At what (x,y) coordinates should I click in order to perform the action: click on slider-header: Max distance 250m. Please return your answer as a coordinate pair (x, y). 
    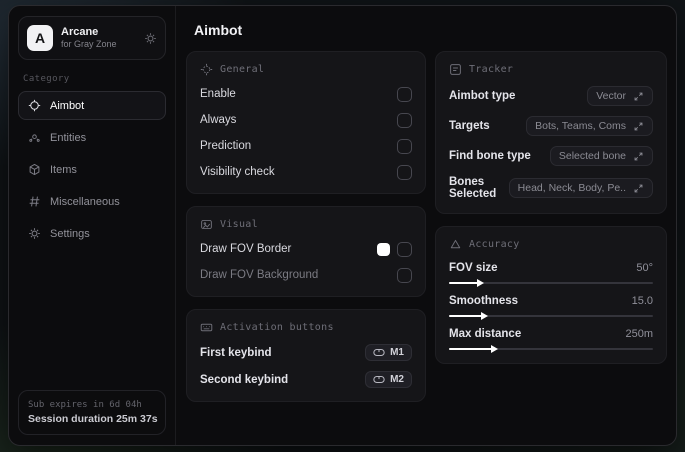
    Looking at the image, I should click on (551, 334).